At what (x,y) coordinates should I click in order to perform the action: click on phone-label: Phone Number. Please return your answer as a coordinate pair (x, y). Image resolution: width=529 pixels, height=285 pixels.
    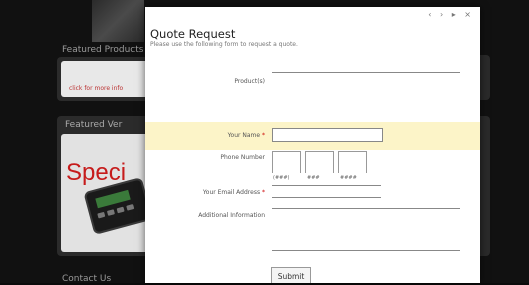
    Looking at the image, I should click on (242, 157).